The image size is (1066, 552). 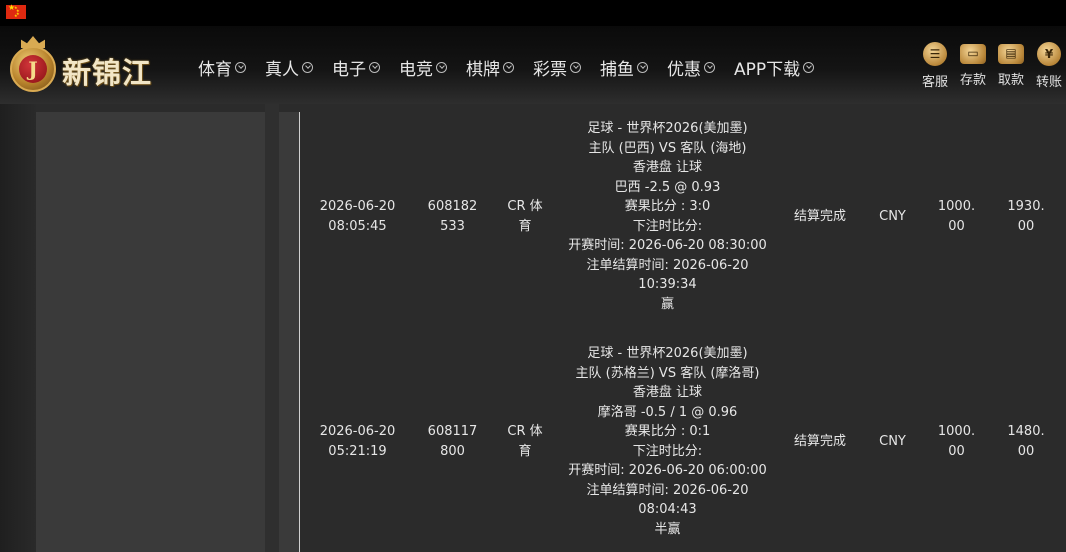 What do you see at coordinates (16, 11) in the screenshot?
I see `china-flag-icon: ★ ★ ★ ★ ★` at bounding box center [16, 11].